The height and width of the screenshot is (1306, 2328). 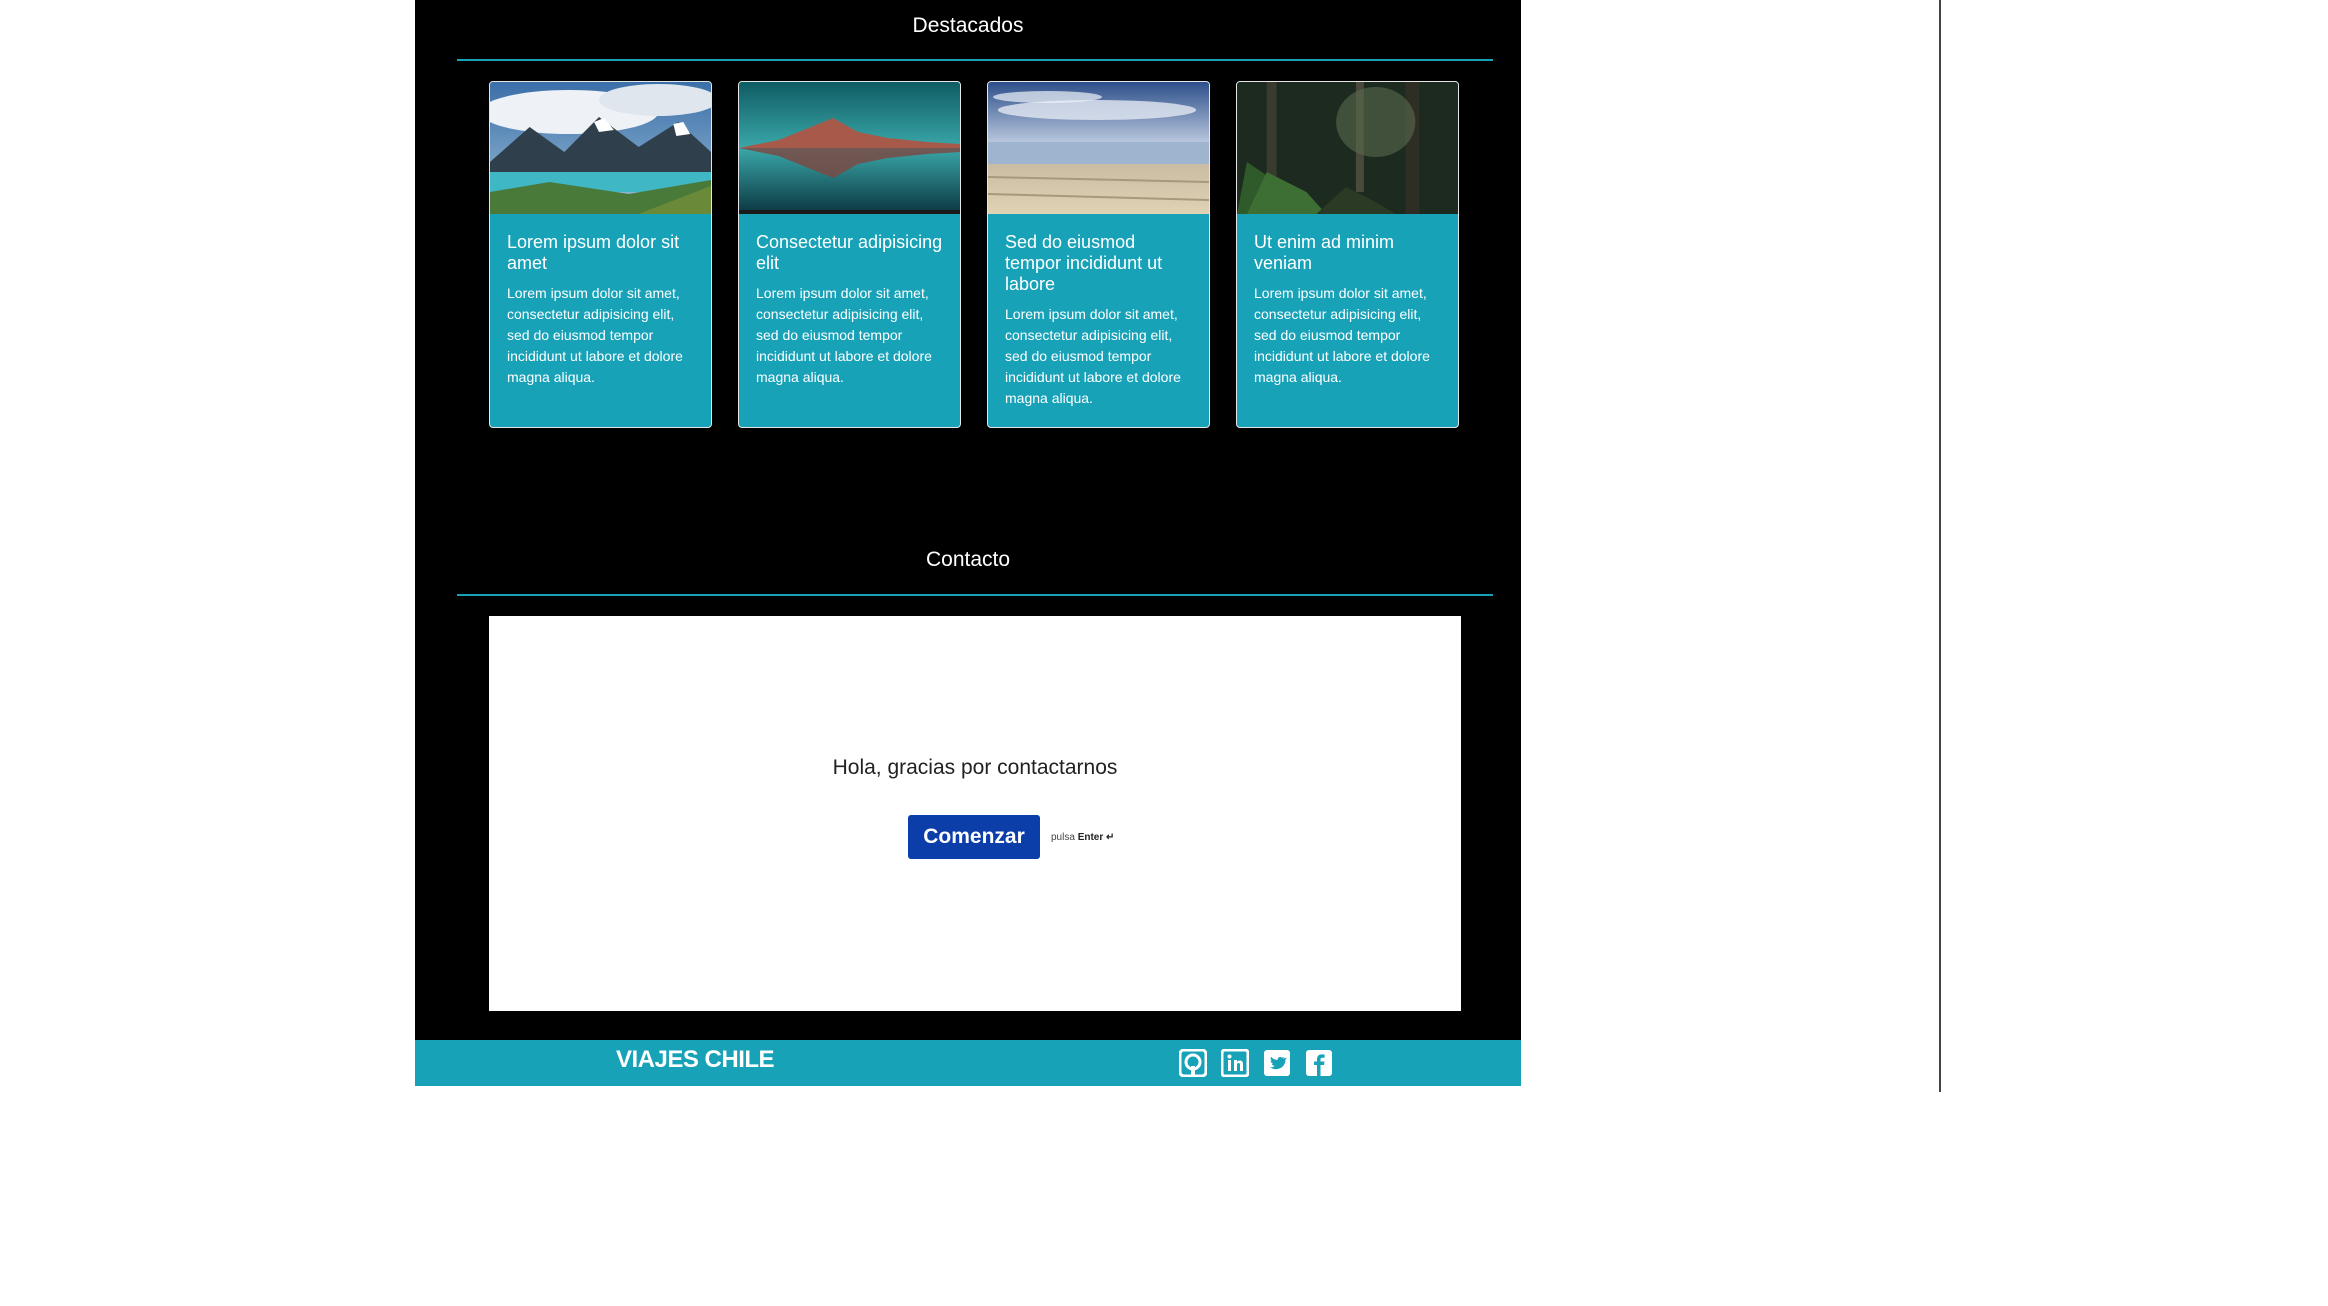 I want to click on contact-title: Contacto, so click(x=968, y=559).